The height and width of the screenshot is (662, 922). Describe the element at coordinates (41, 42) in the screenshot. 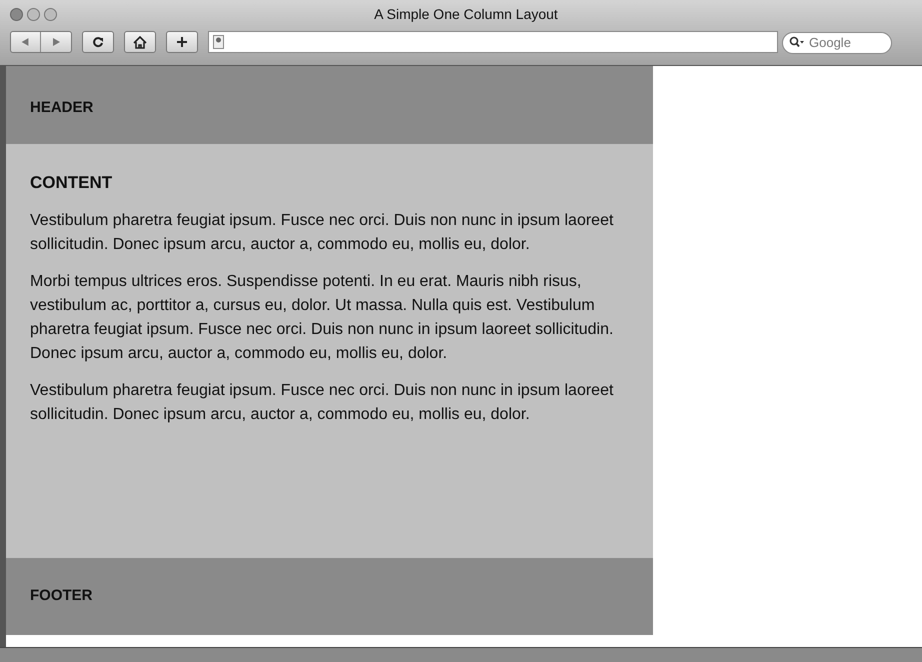

I see `back-forward-button` at that location.